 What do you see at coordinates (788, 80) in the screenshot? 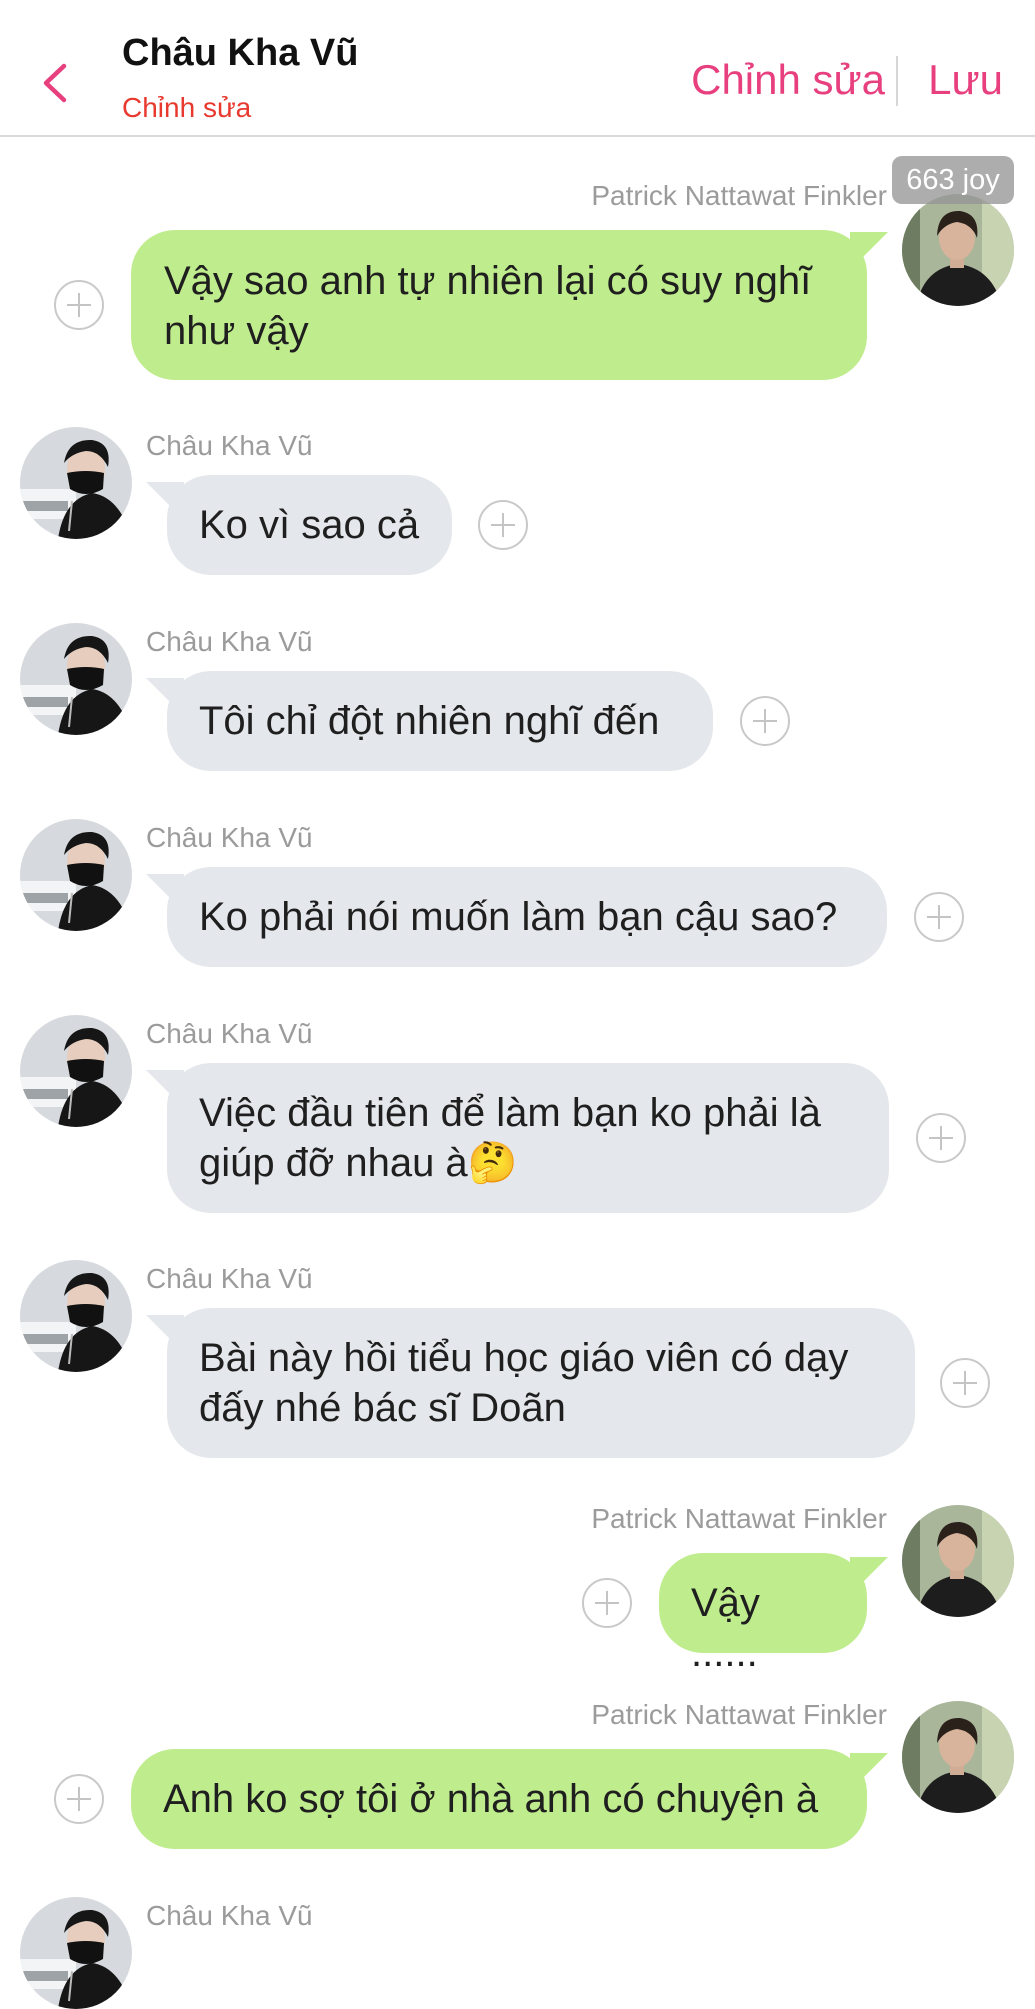
I see `edit-button: Chỉnh sửa` at bounding box center [788, 80].